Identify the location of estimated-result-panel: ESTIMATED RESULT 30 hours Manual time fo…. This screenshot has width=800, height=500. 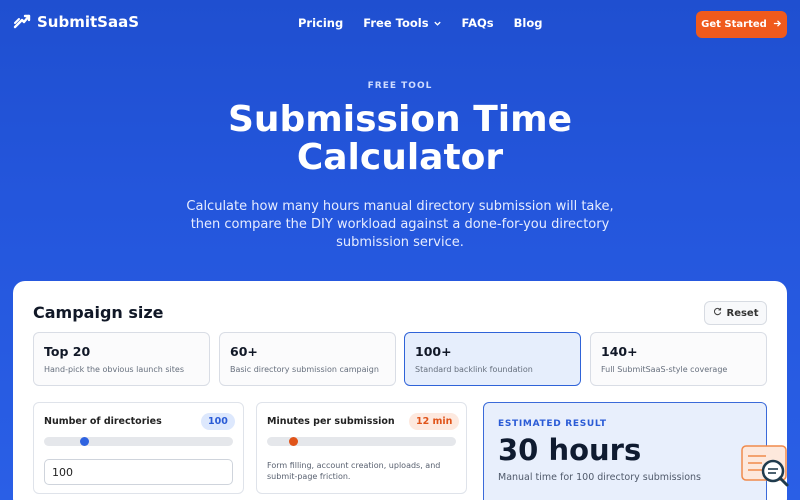
(625, 451).